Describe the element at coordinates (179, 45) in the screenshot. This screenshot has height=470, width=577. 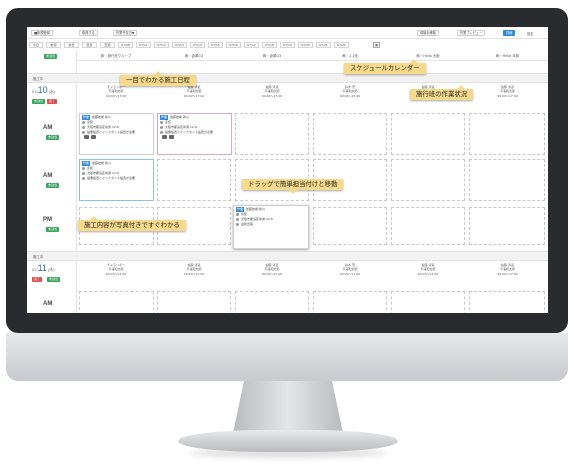
I see `date-tab: 07/13` at that location.